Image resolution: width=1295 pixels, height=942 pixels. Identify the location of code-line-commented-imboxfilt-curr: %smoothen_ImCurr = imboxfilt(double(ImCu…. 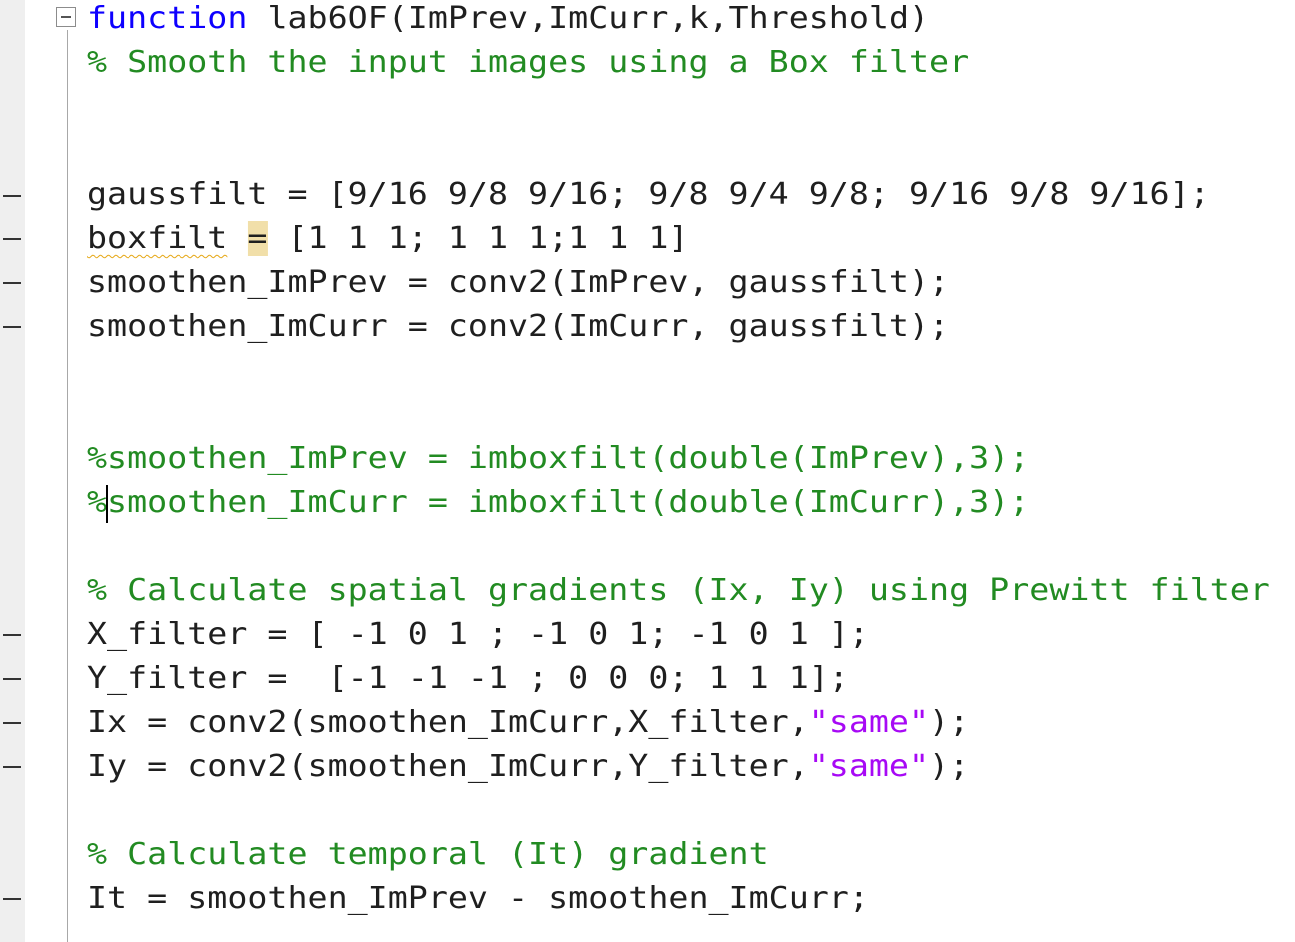
(558, 503).